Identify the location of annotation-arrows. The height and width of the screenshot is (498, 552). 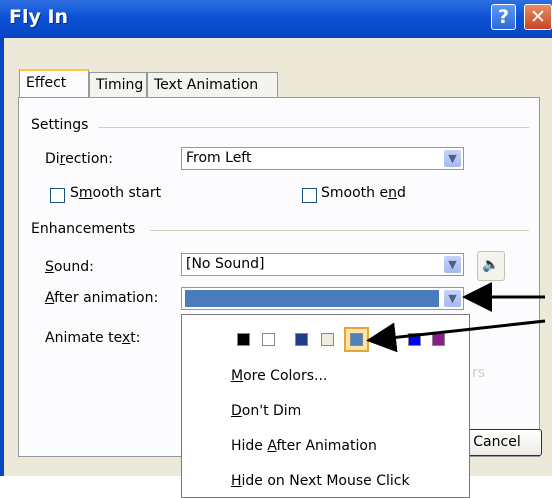
(456, 317).